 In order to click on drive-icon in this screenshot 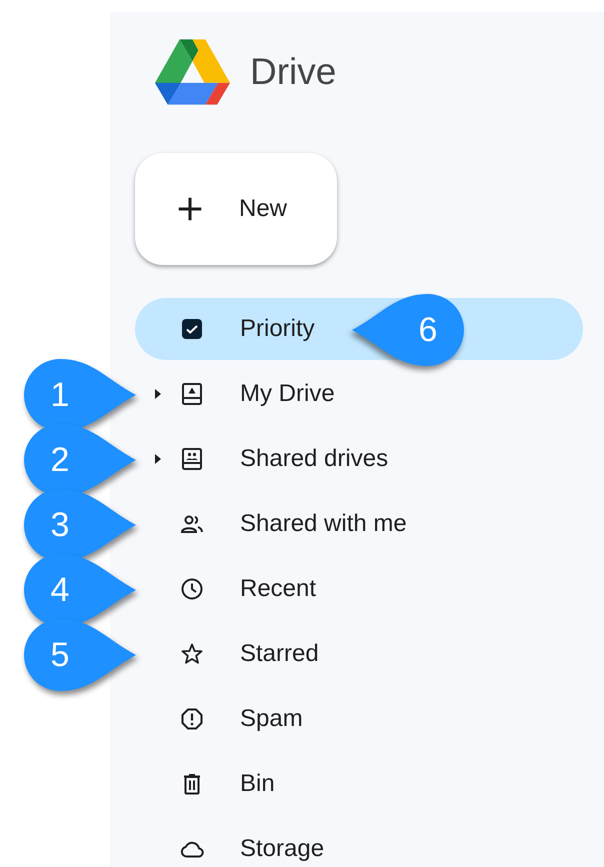, I will do `click(192, 394)`.